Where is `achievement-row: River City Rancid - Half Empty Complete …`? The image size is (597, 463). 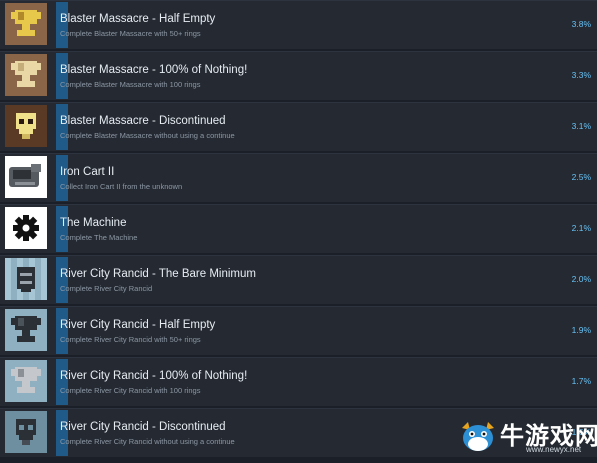 achievement-row: River City Rancid - Half Empty Complete … is located at coordinates (298, 330).